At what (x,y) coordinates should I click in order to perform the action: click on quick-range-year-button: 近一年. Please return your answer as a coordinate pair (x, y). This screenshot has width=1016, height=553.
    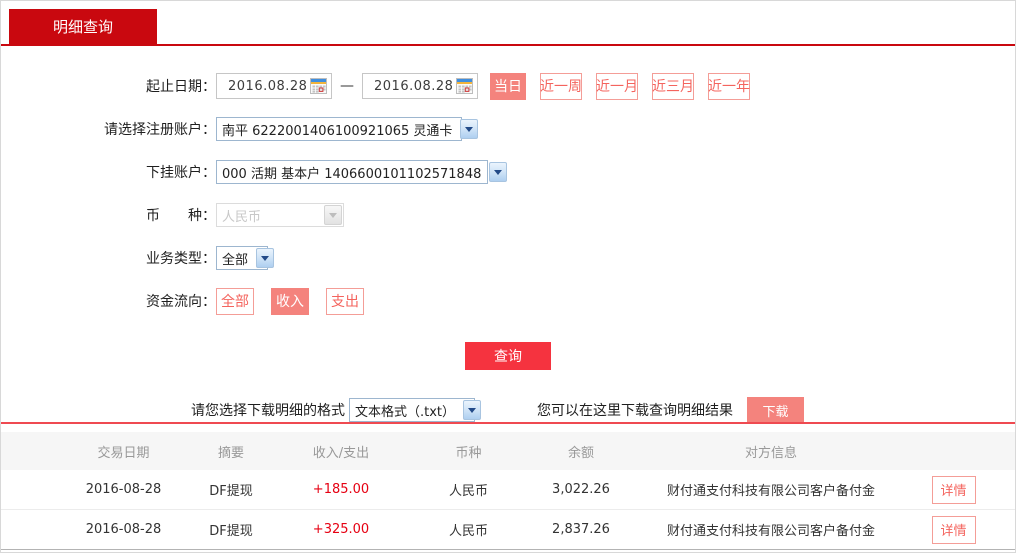
    Looking at the image, I should click on (729, 86).